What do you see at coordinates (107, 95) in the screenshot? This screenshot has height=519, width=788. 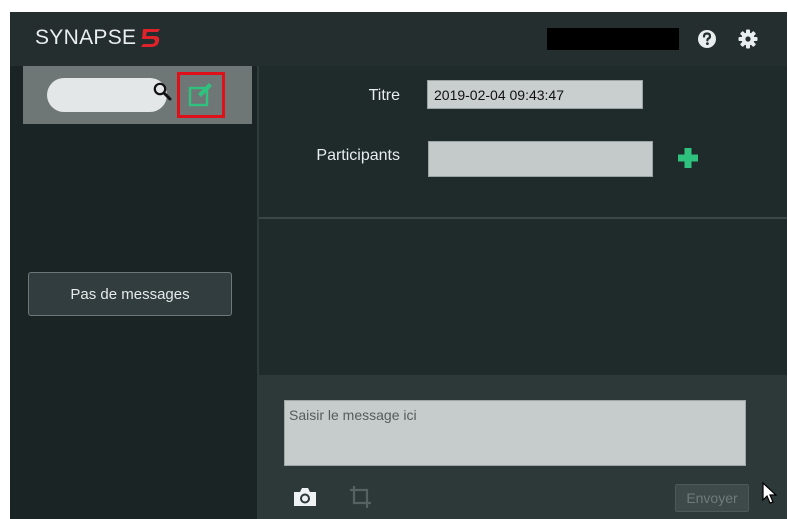 I see `search-input` at bounding box center [107, 95].